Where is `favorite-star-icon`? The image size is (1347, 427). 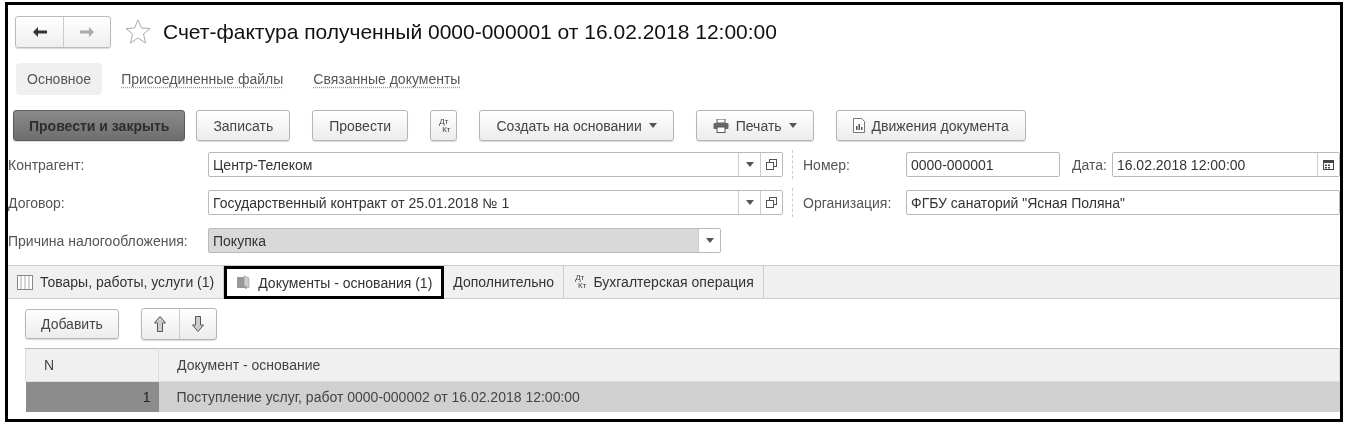 favorite-star-icon is located at coordinates (138, 31).